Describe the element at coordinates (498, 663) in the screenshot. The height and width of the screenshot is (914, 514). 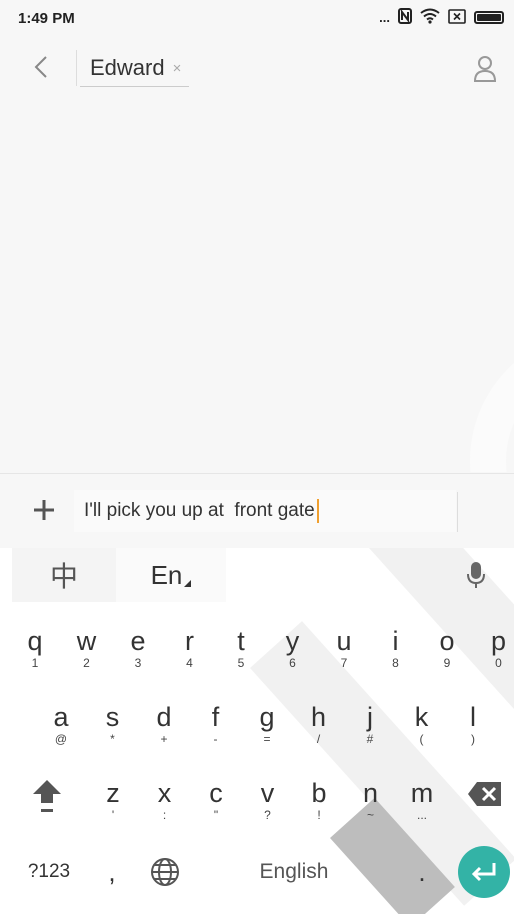
I see `key-secondary-label: 0` at that location.